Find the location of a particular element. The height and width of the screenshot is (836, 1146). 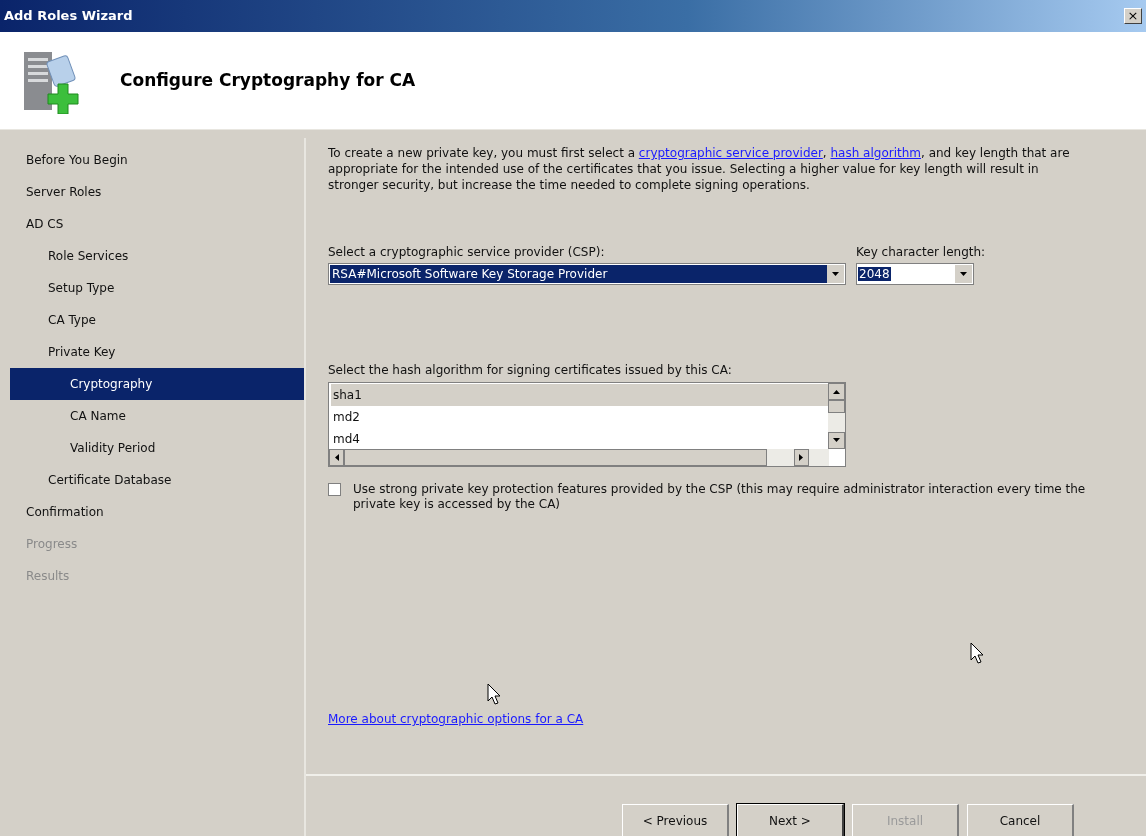

hash-list: sha1 md2 md4 is located at coordinates (587, 424).